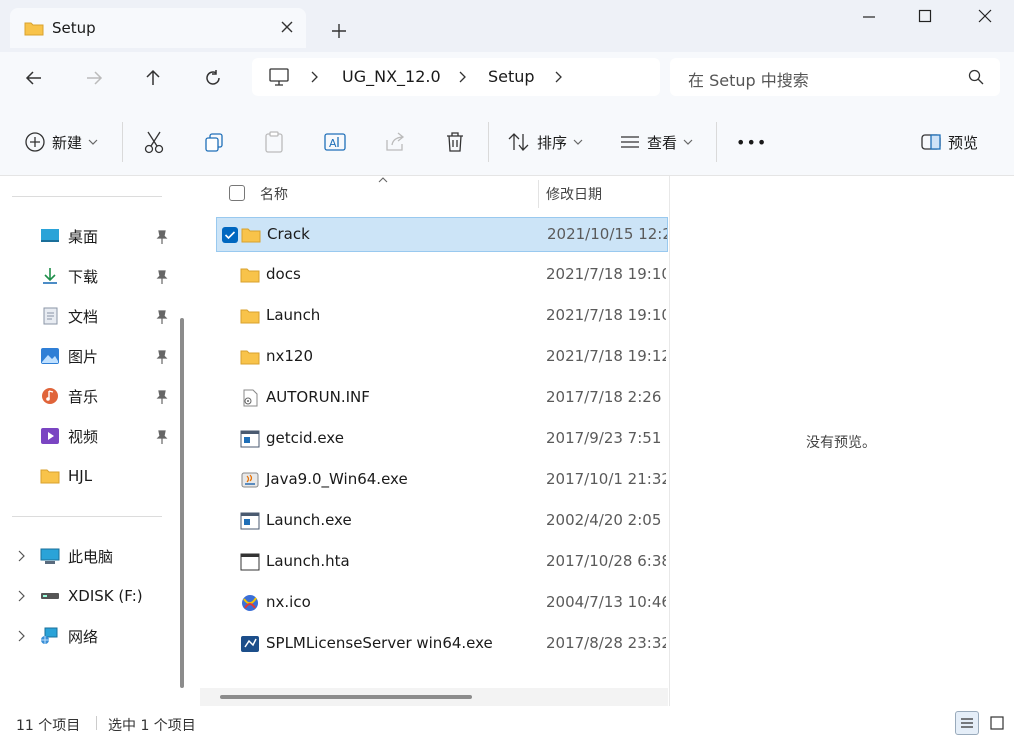 The height and width of the screenshot is (735, 1014). I want to click on more-icon: •••, so click(752, 142).